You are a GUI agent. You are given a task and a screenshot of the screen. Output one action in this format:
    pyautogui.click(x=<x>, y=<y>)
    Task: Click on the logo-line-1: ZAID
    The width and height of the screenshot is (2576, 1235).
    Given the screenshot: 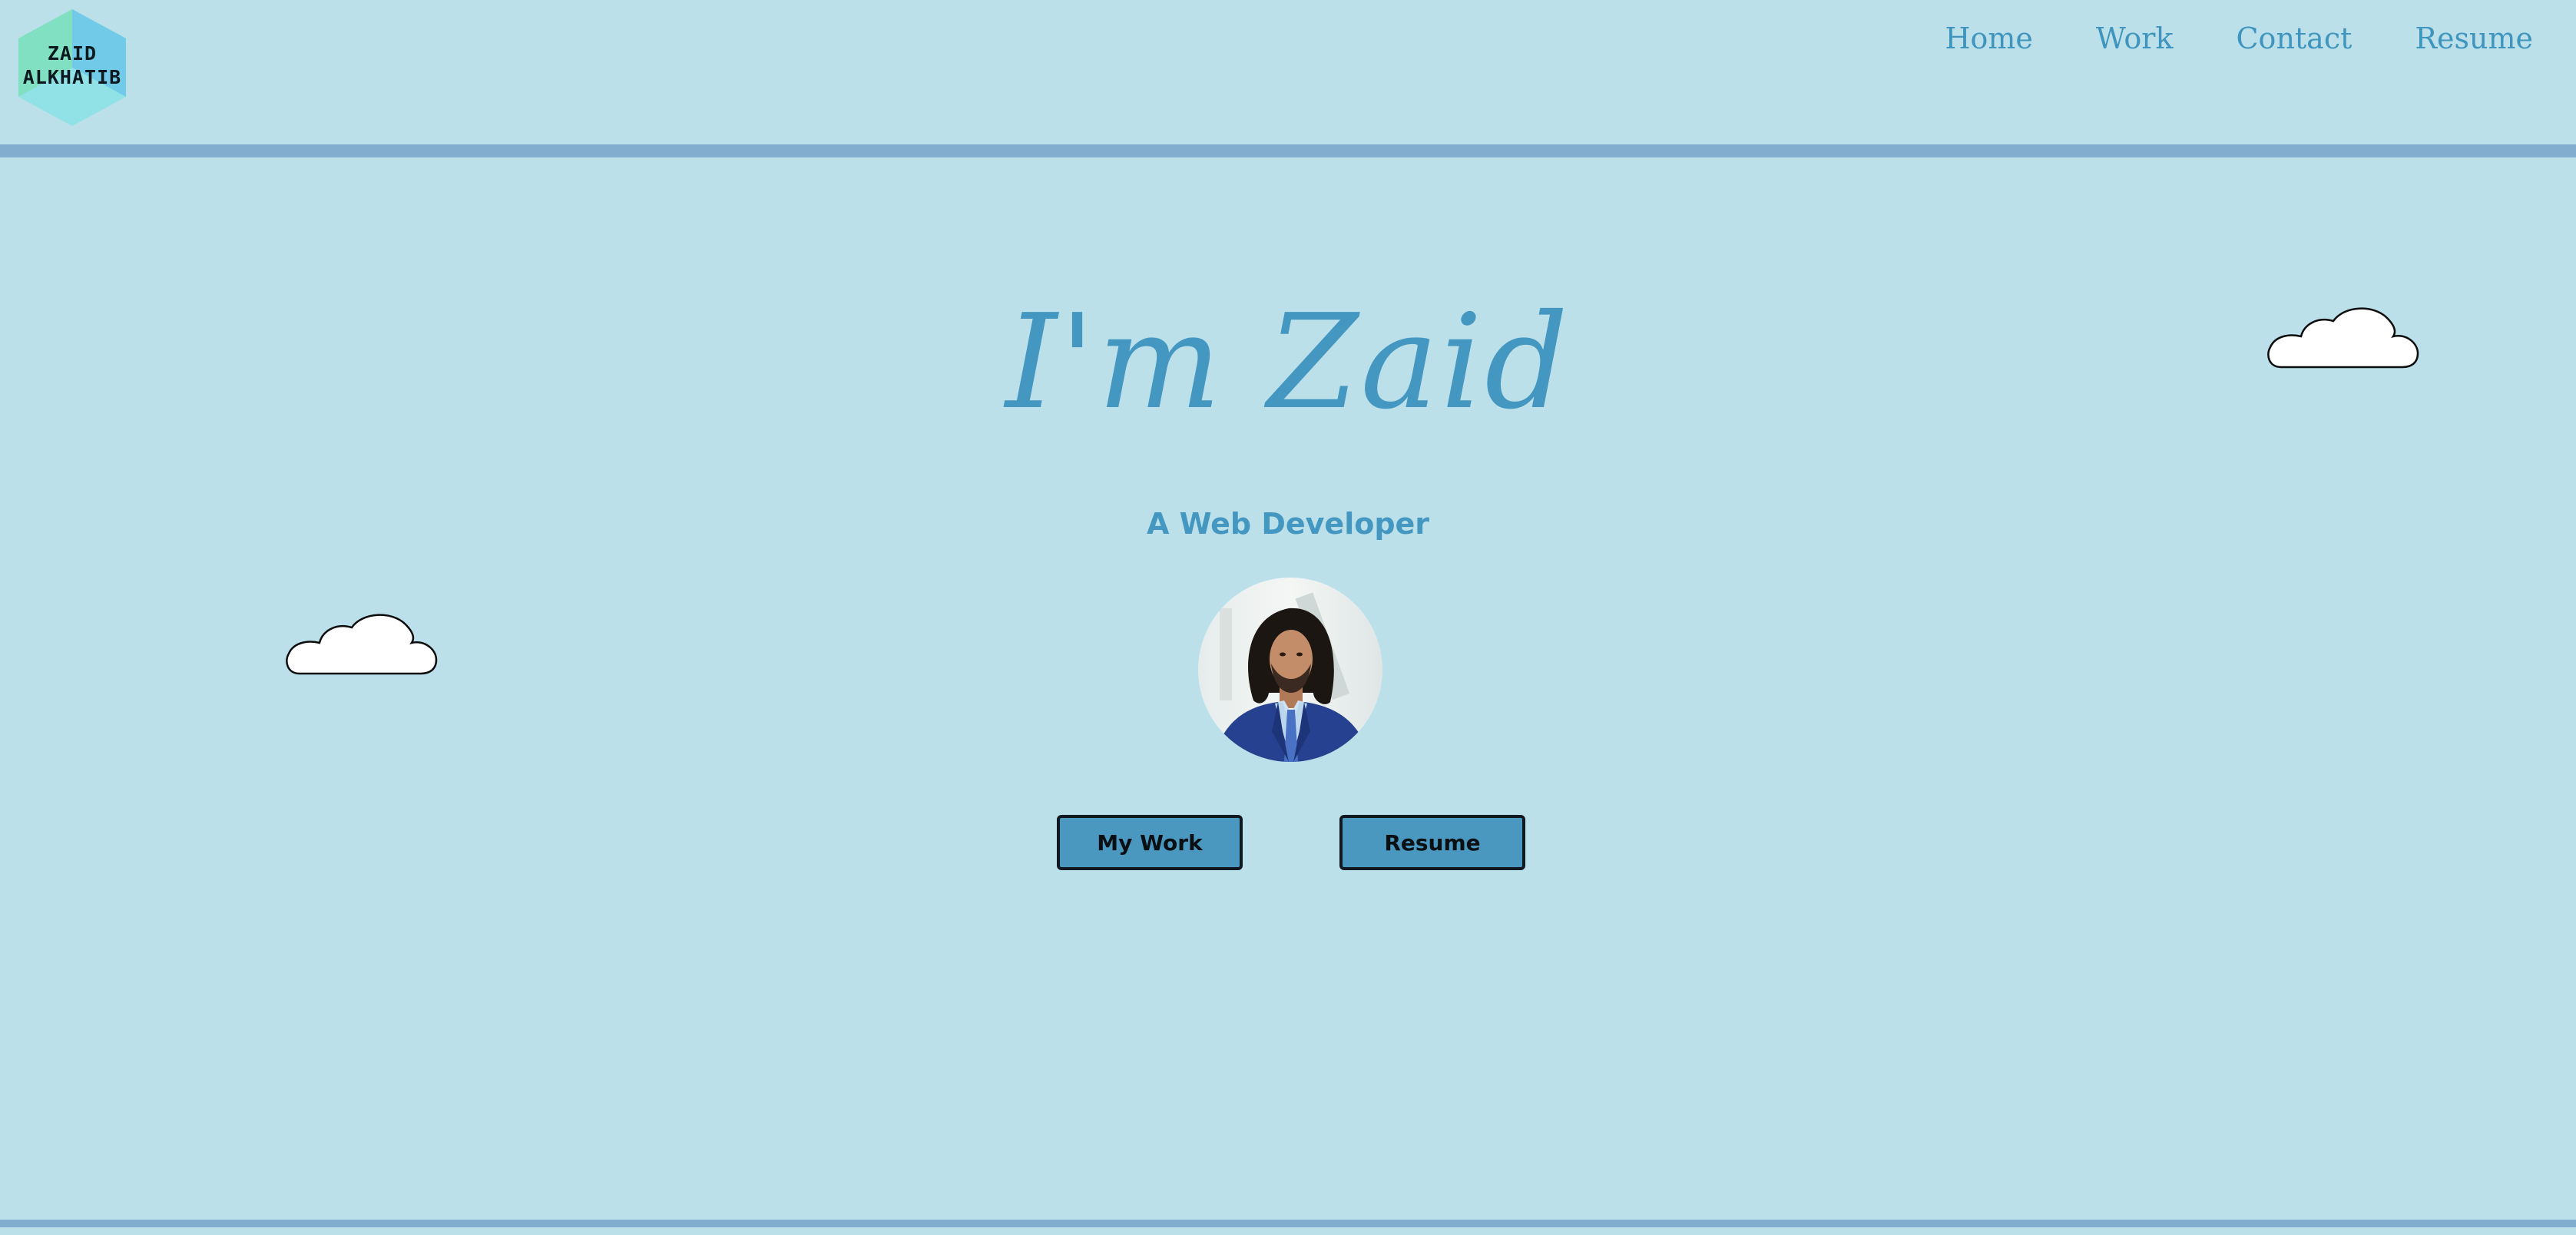 What is the action you would take?
    pyautogui.click(x=72, y=53)
    